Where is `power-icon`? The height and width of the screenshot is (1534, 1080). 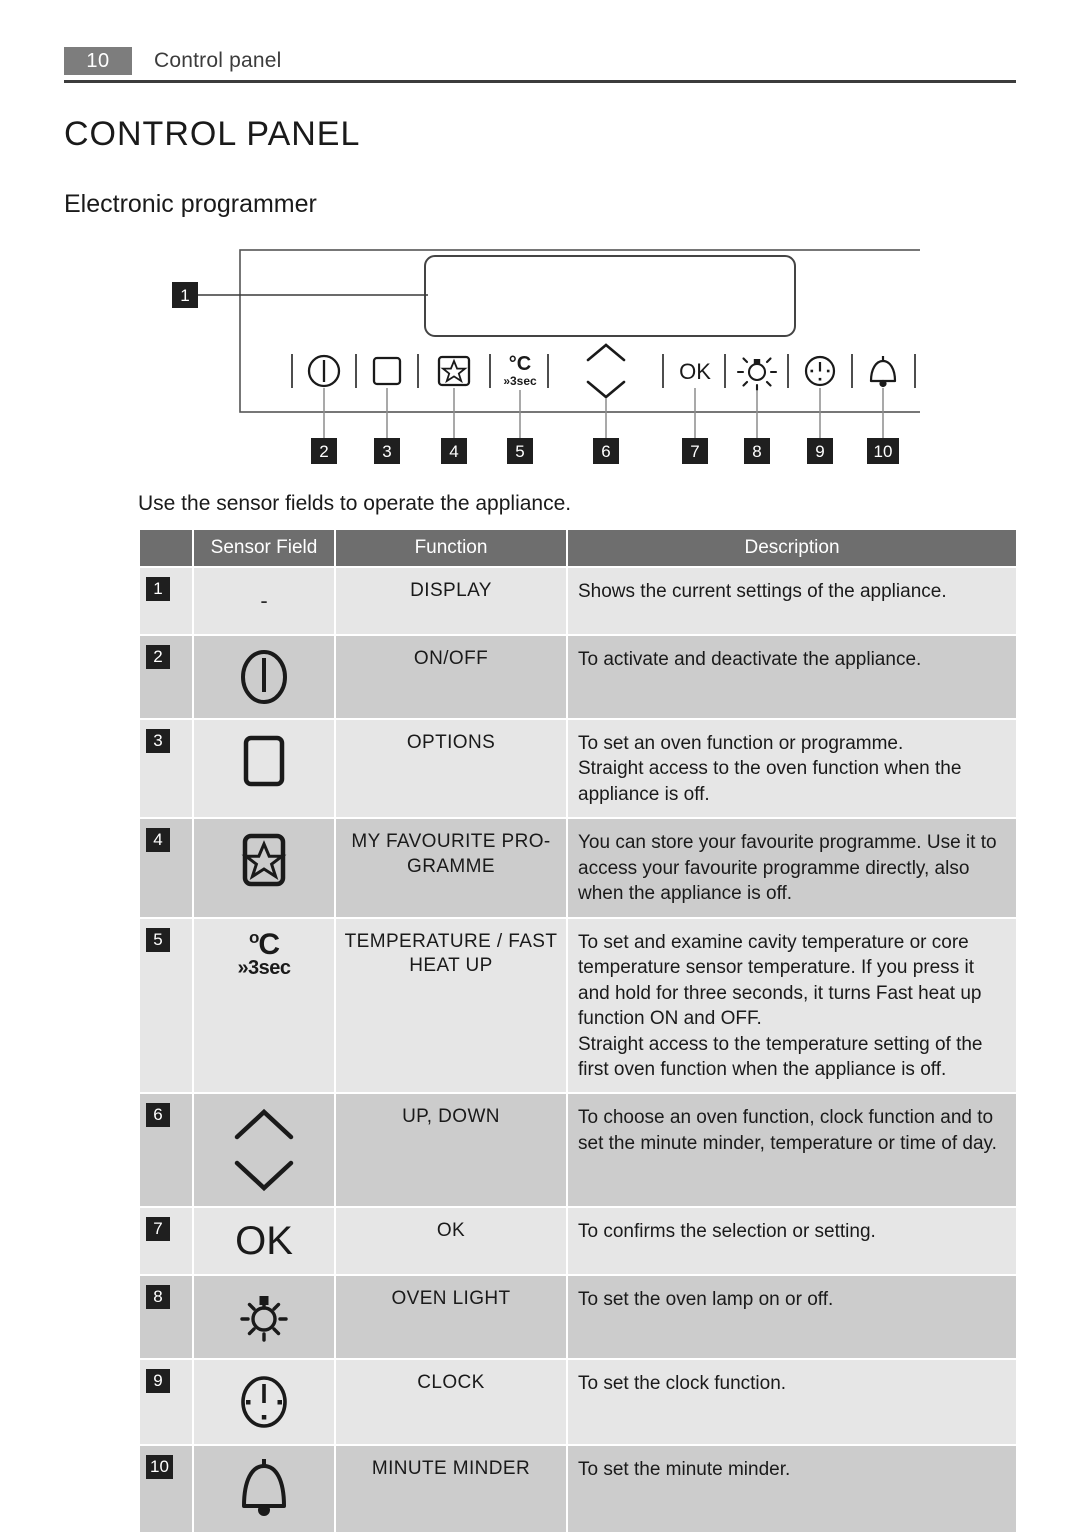 power-icon is located at coordinates (264, 677).